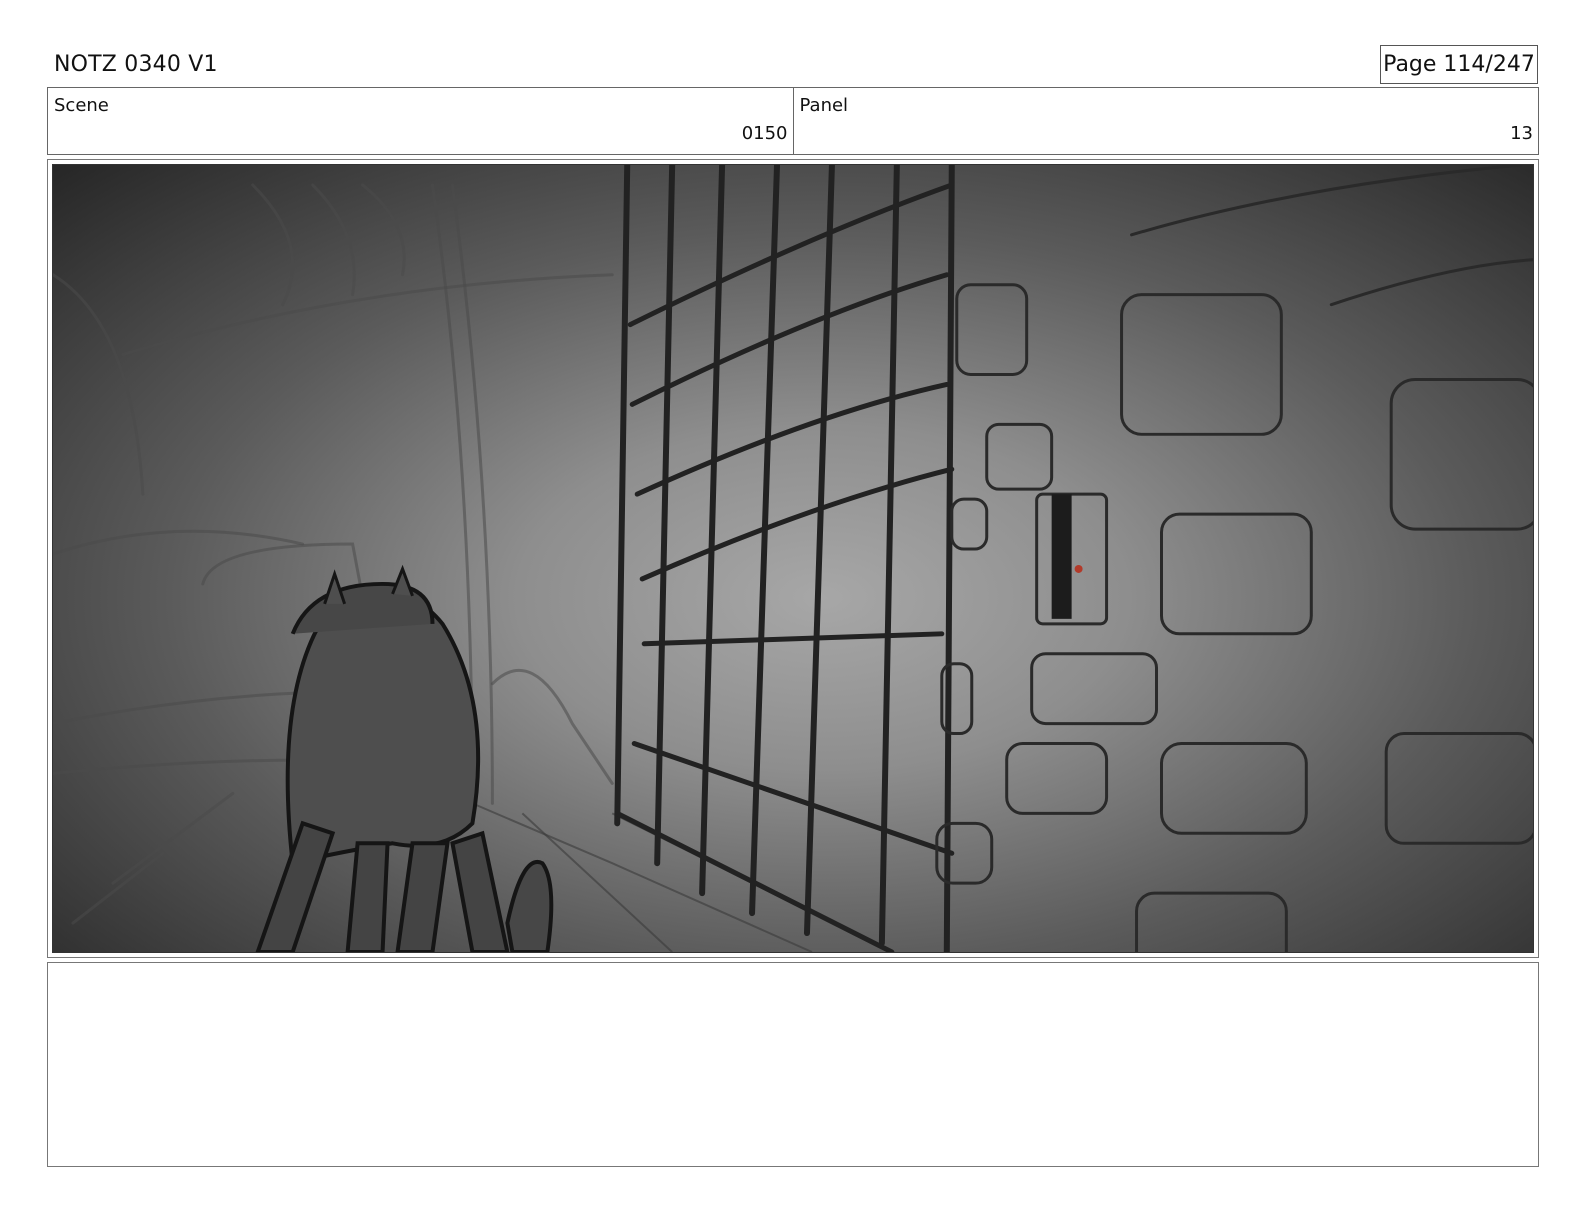 Image resolution: width=1584 pixels, height=1224 pixels. I want to click on panel-value: 13, so click(1521, 133).